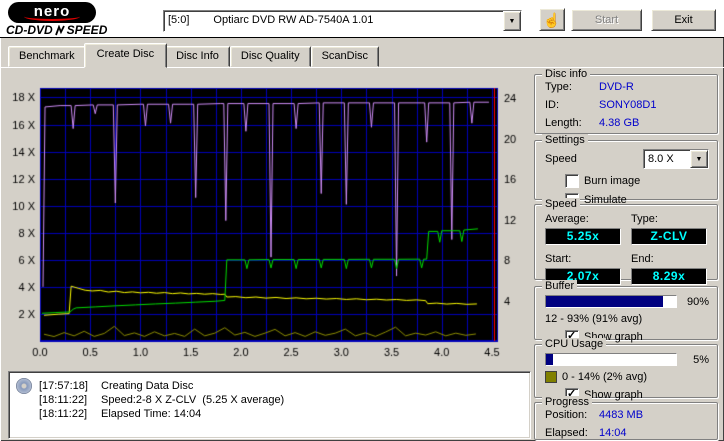  Describe the element at coordinates (683, 20) in the screenshot. I see `exit-button: Exit` at that location.